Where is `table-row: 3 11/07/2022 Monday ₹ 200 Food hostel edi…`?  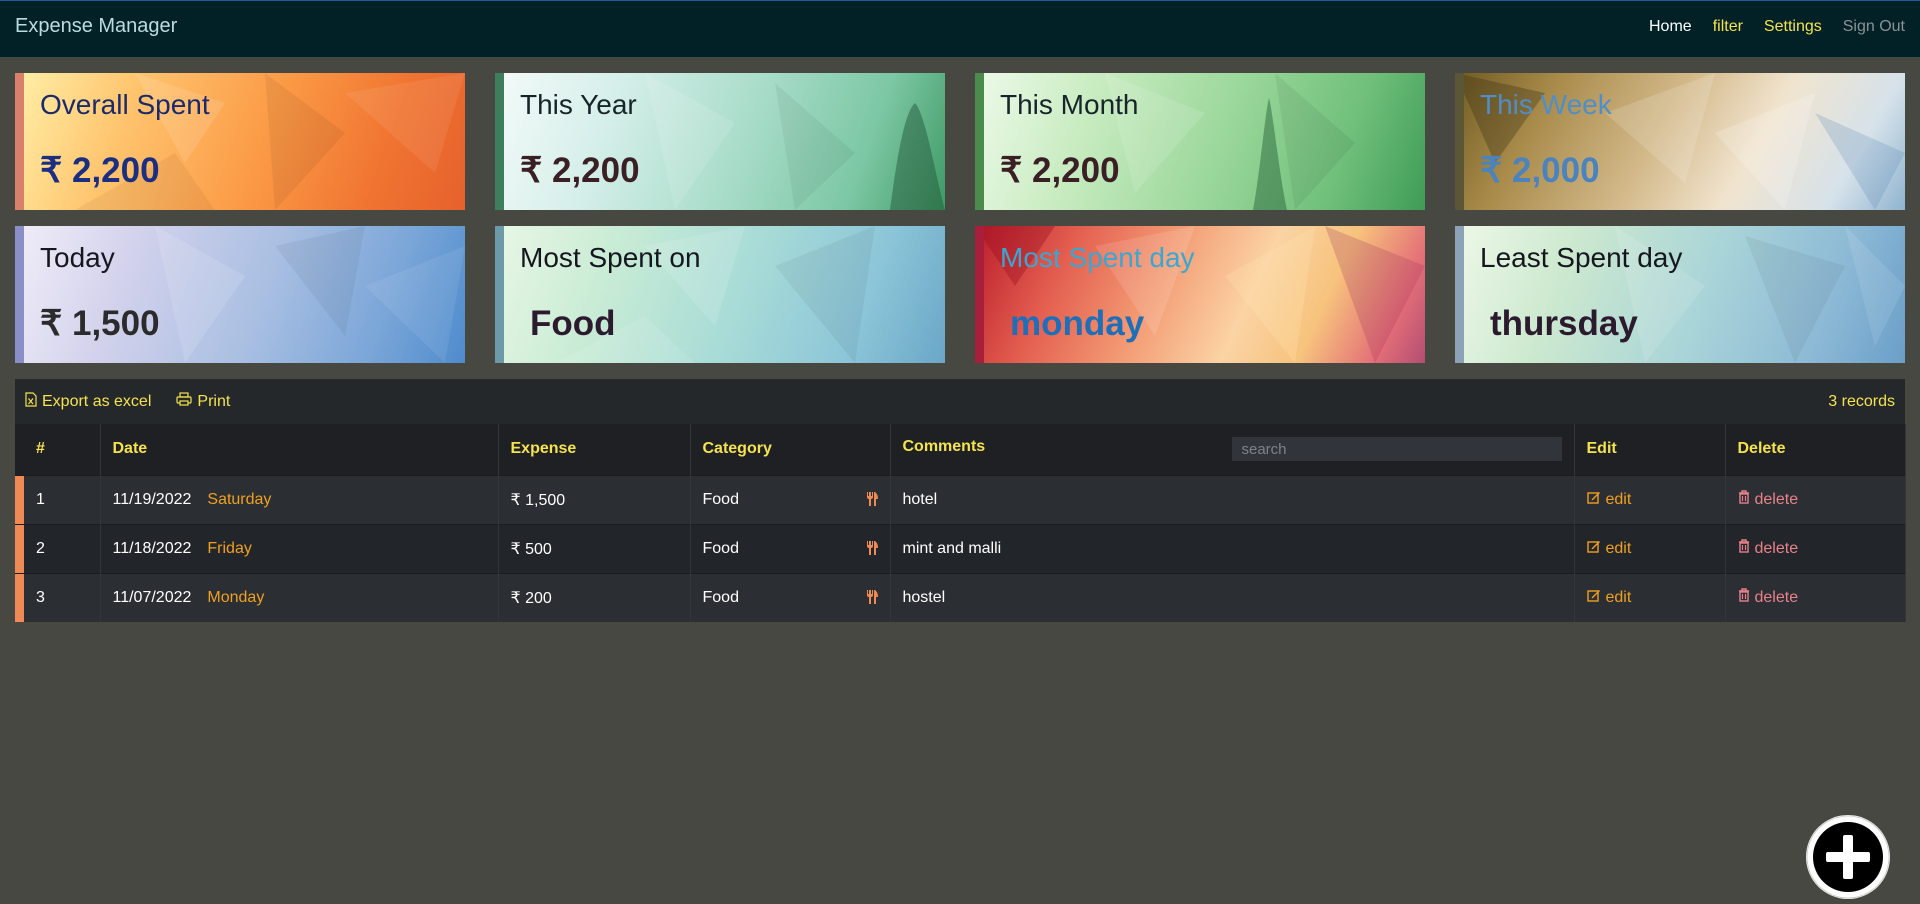
table-row: 3 11/07/2022 Monday ₹ 200 Food hostel edi… is located at coordinates (960, 597).